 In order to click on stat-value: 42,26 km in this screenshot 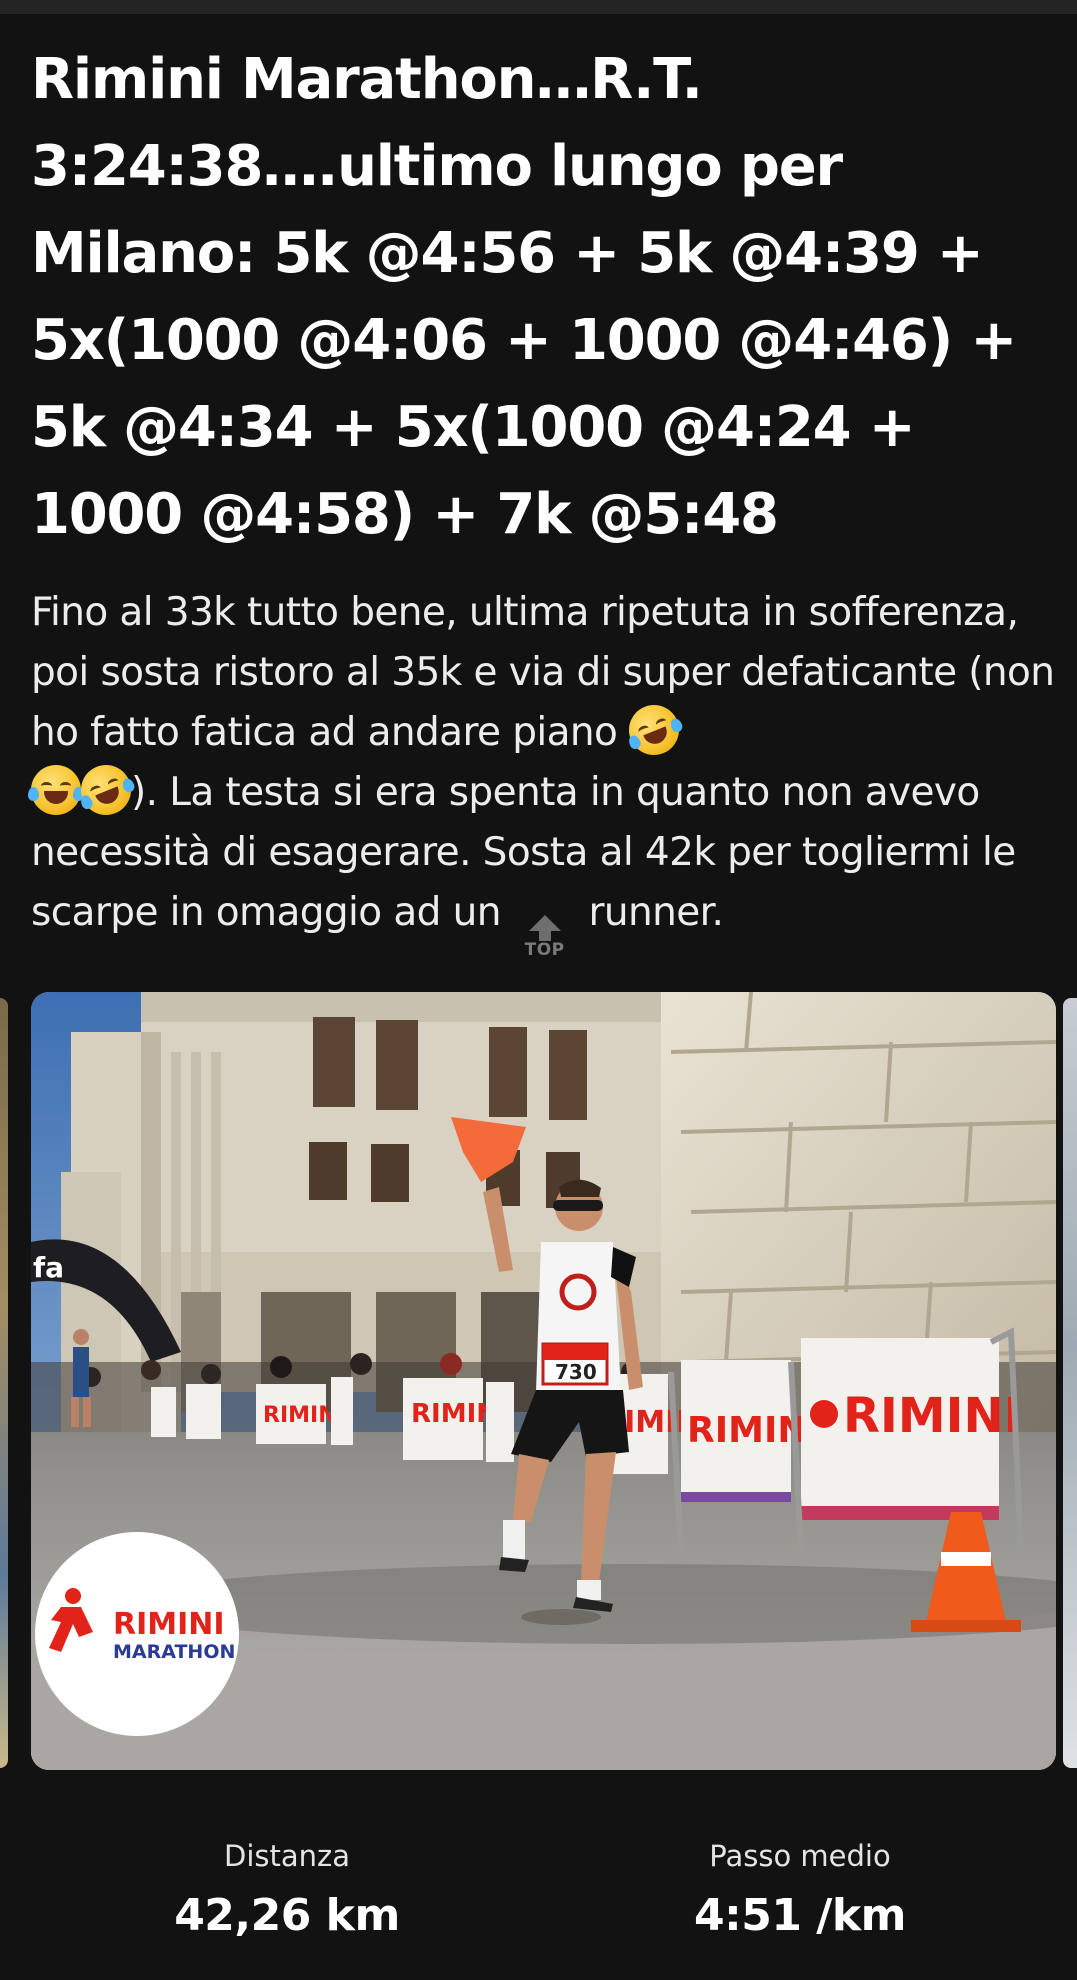, I will do `click(287, 1915)`.